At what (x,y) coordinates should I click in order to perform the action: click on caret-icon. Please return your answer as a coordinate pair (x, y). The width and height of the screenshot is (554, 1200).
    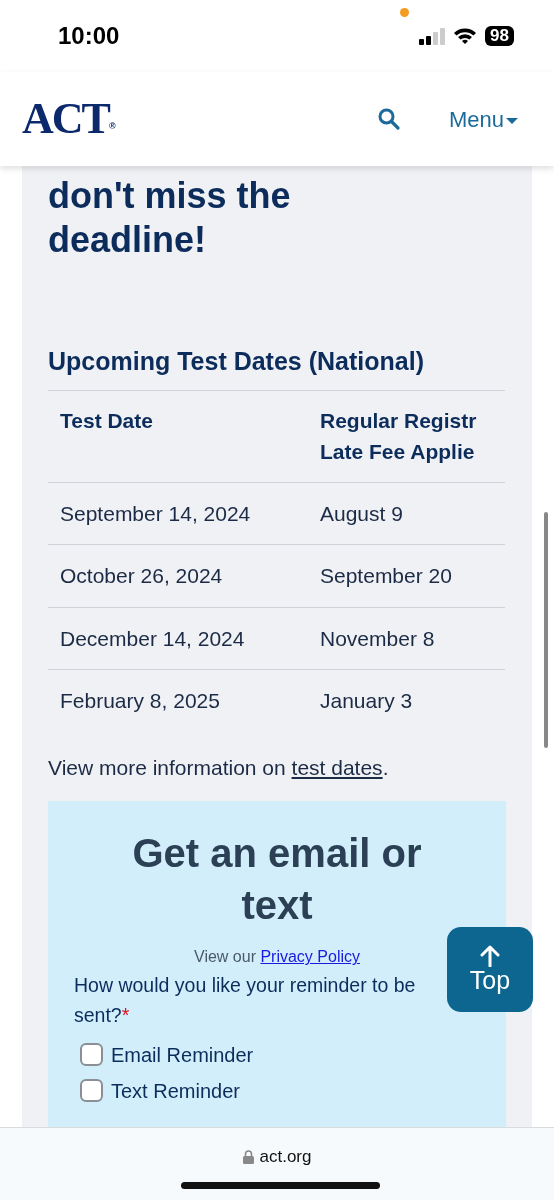
    Looking at the image, I should click on (512, 120).